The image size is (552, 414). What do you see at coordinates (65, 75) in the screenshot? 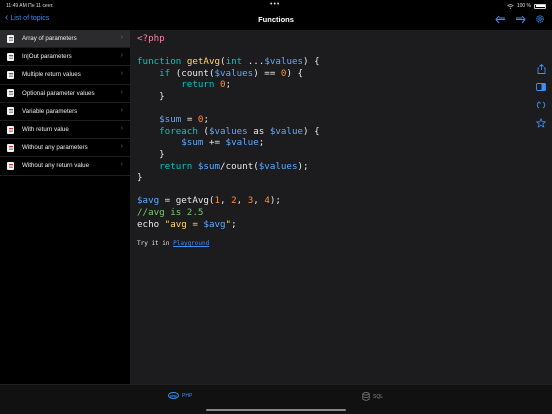
I see `sidebar-item-multiple-return-values: Multiple return values ›` at bounding box center [65, 75].